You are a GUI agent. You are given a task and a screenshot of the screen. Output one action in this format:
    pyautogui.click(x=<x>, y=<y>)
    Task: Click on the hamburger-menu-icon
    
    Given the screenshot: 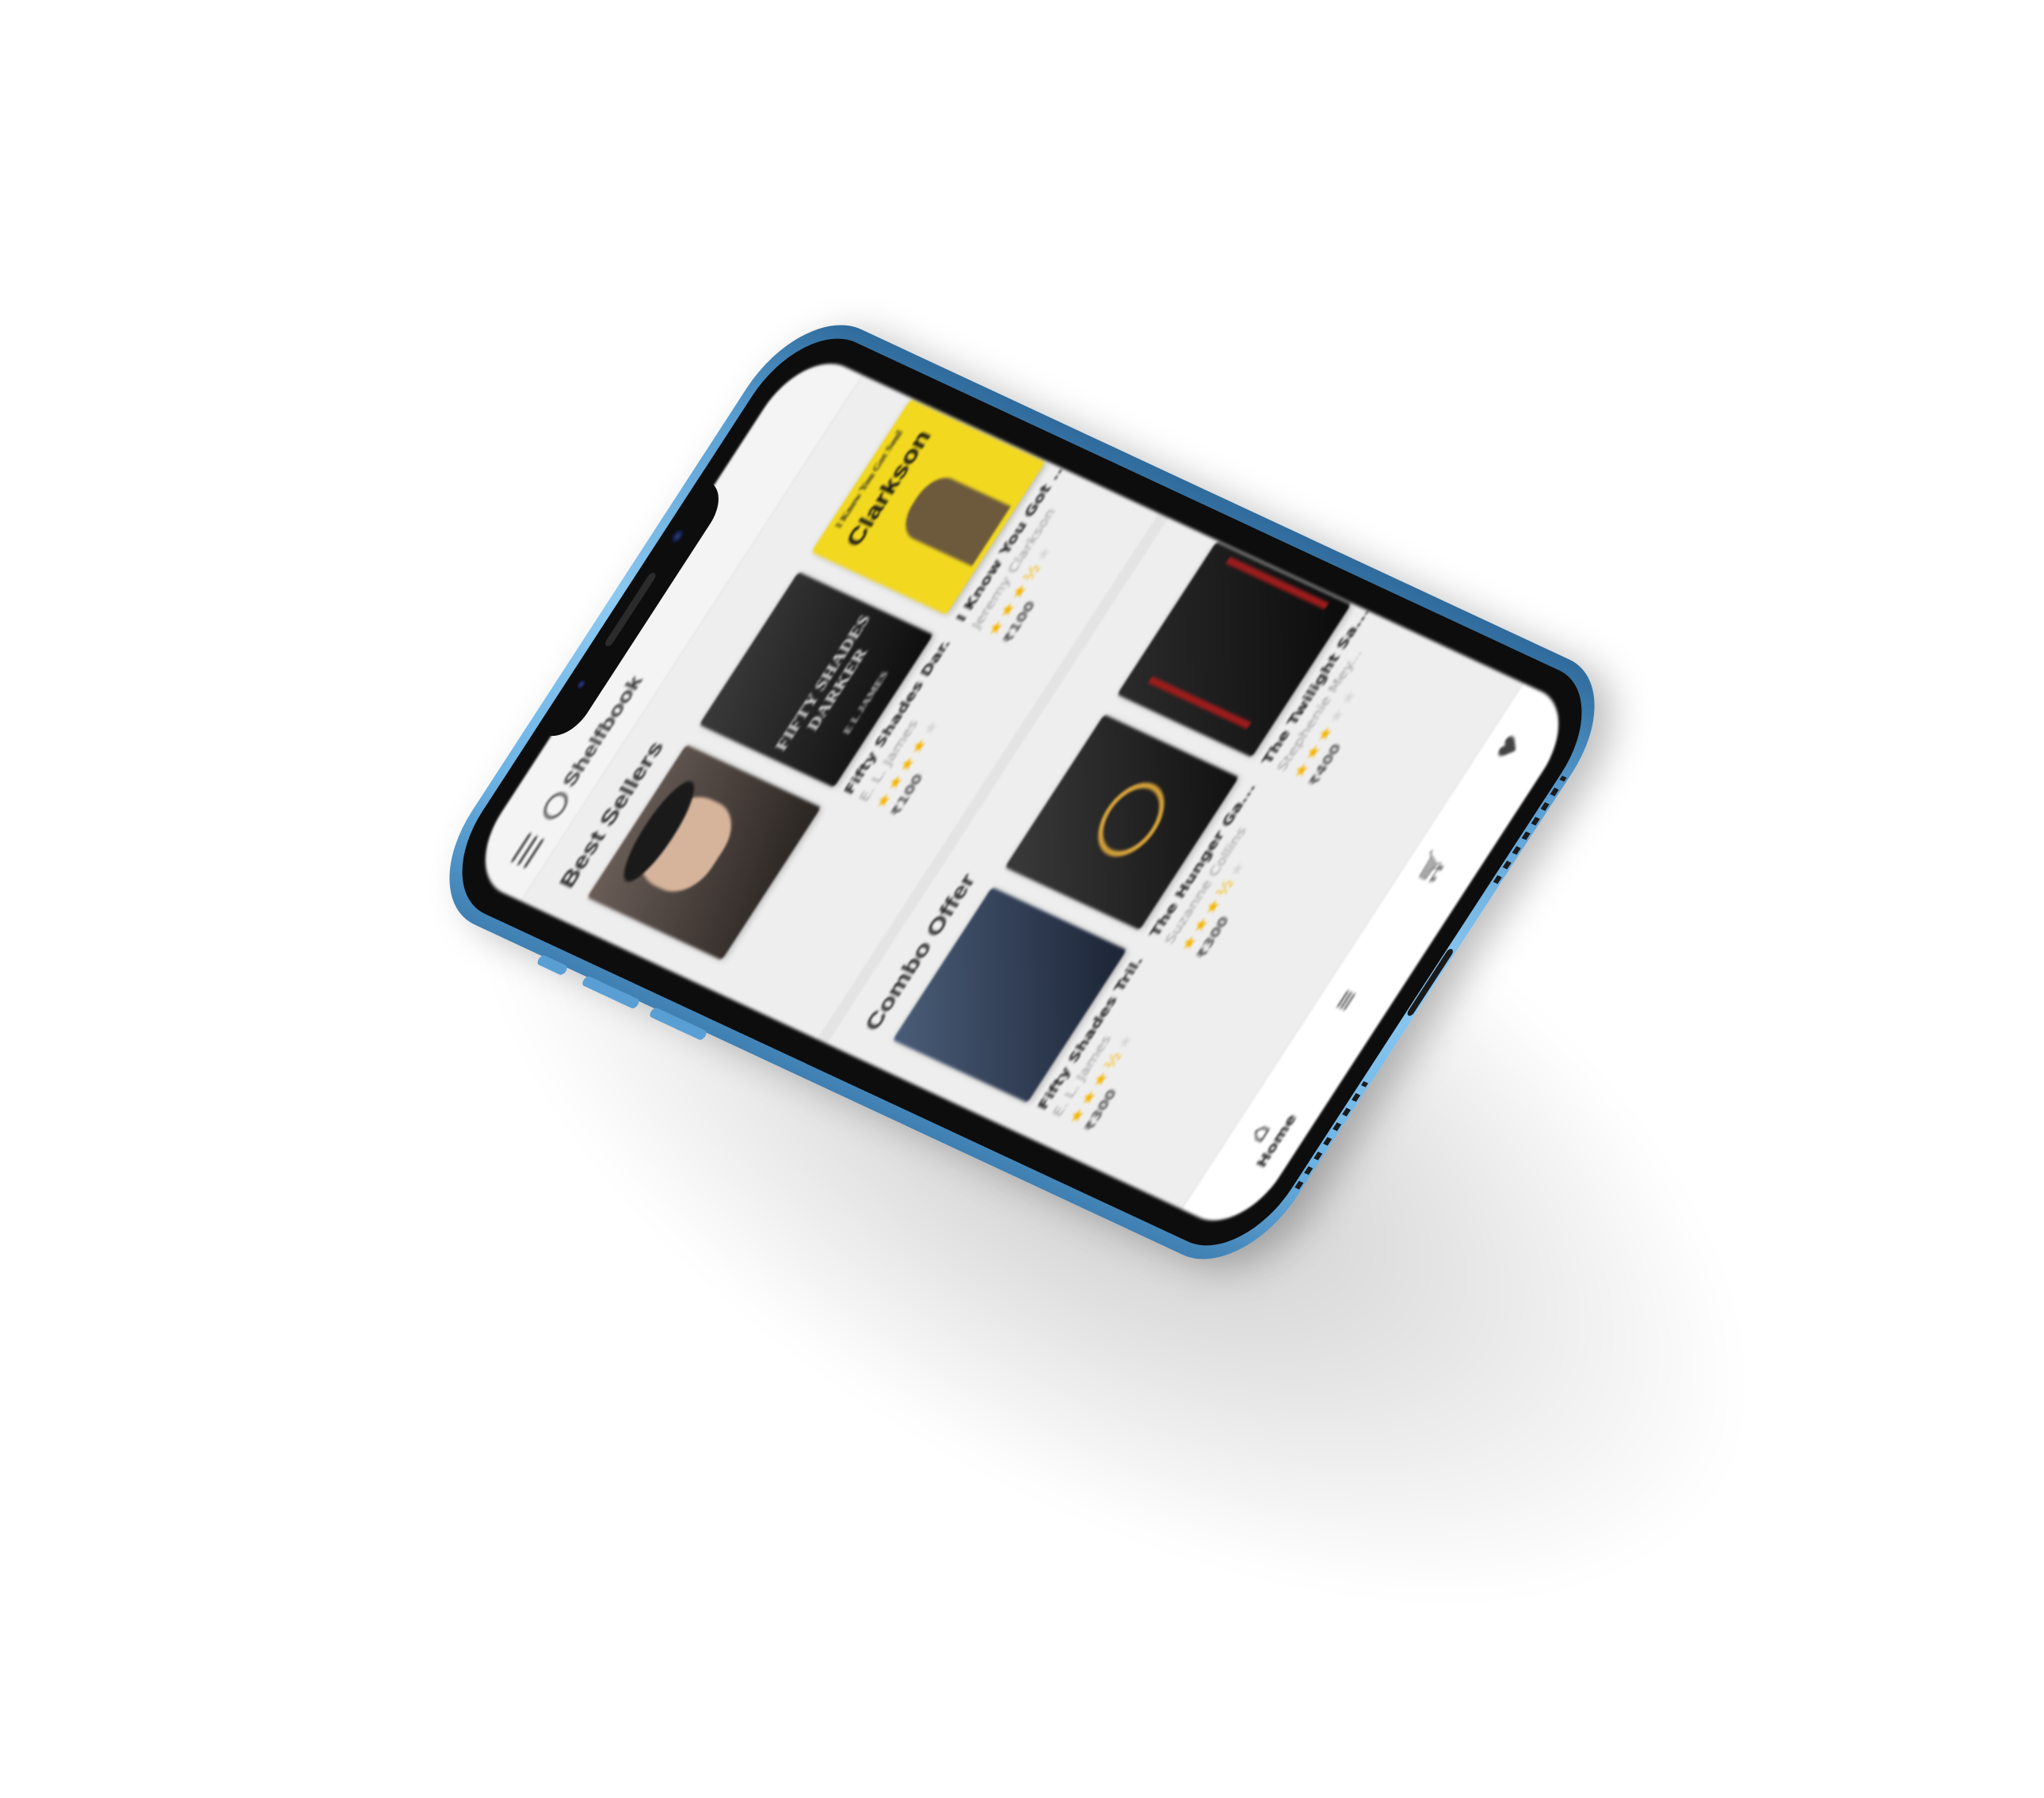 What is the action you would take?
    pyautogui.click(x=529, y=851)
    